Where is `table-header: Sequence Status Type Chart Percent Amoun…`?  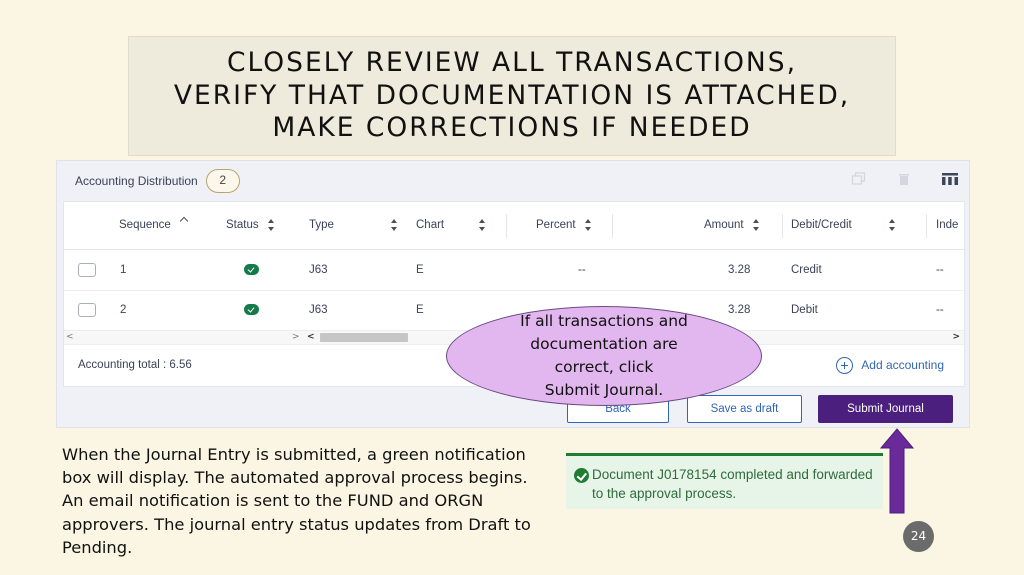 table-header: Sequence Status Type Chart Percent Amoun… is located at coordinates (514, 226).